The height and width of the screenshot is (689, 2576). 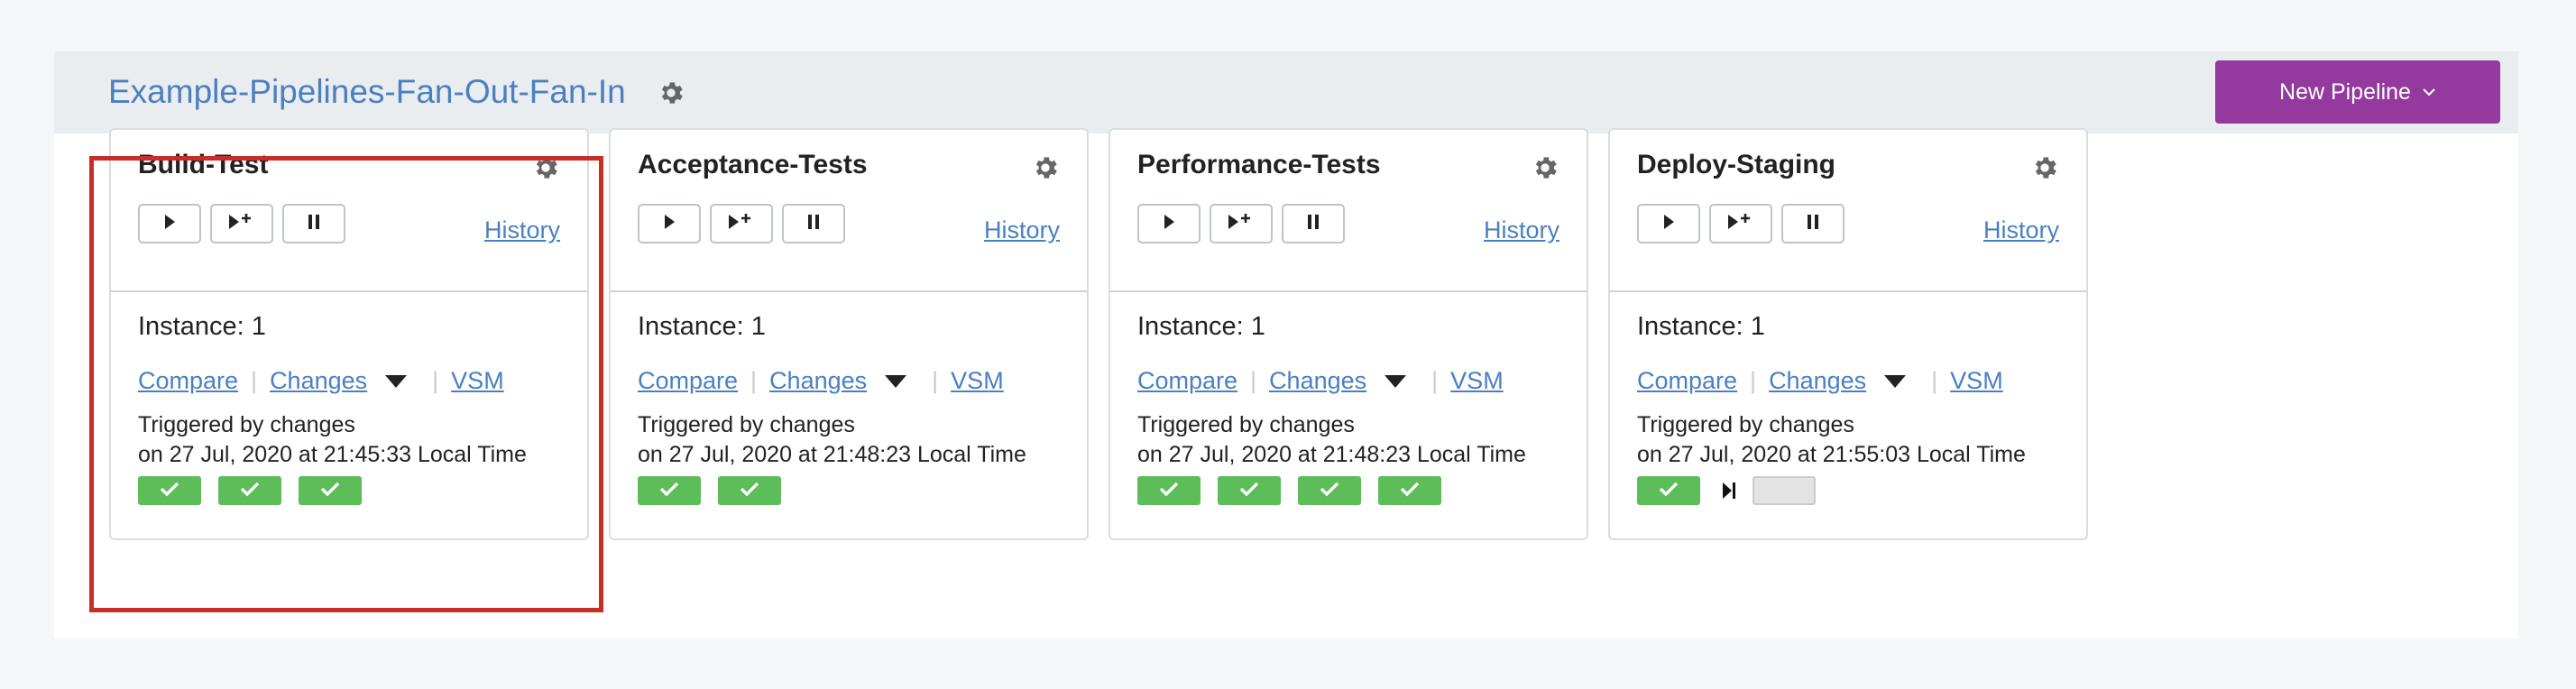 I want to click on new-pipeline-label: New Pipeline, so click(x=2345, y=92).